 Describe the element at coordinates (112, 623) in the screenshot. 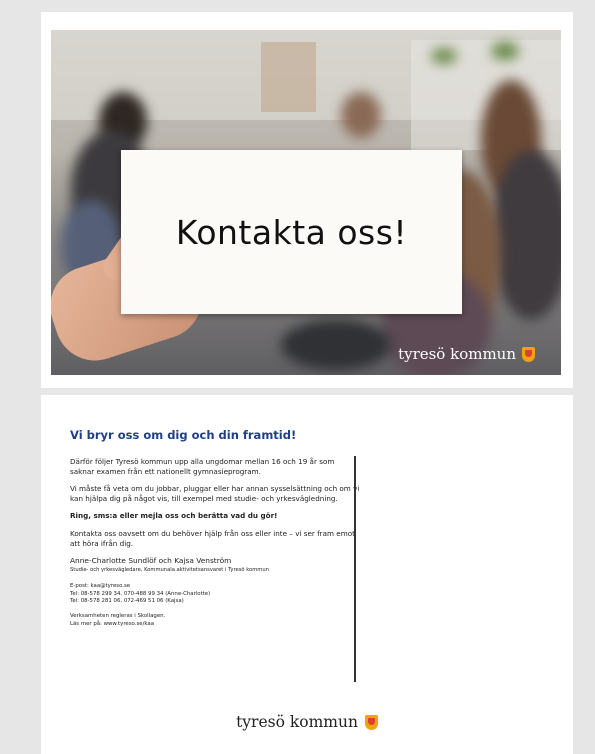

I see `legal-link: Läs mer på: www.tyreso.se/kaa` at that location.